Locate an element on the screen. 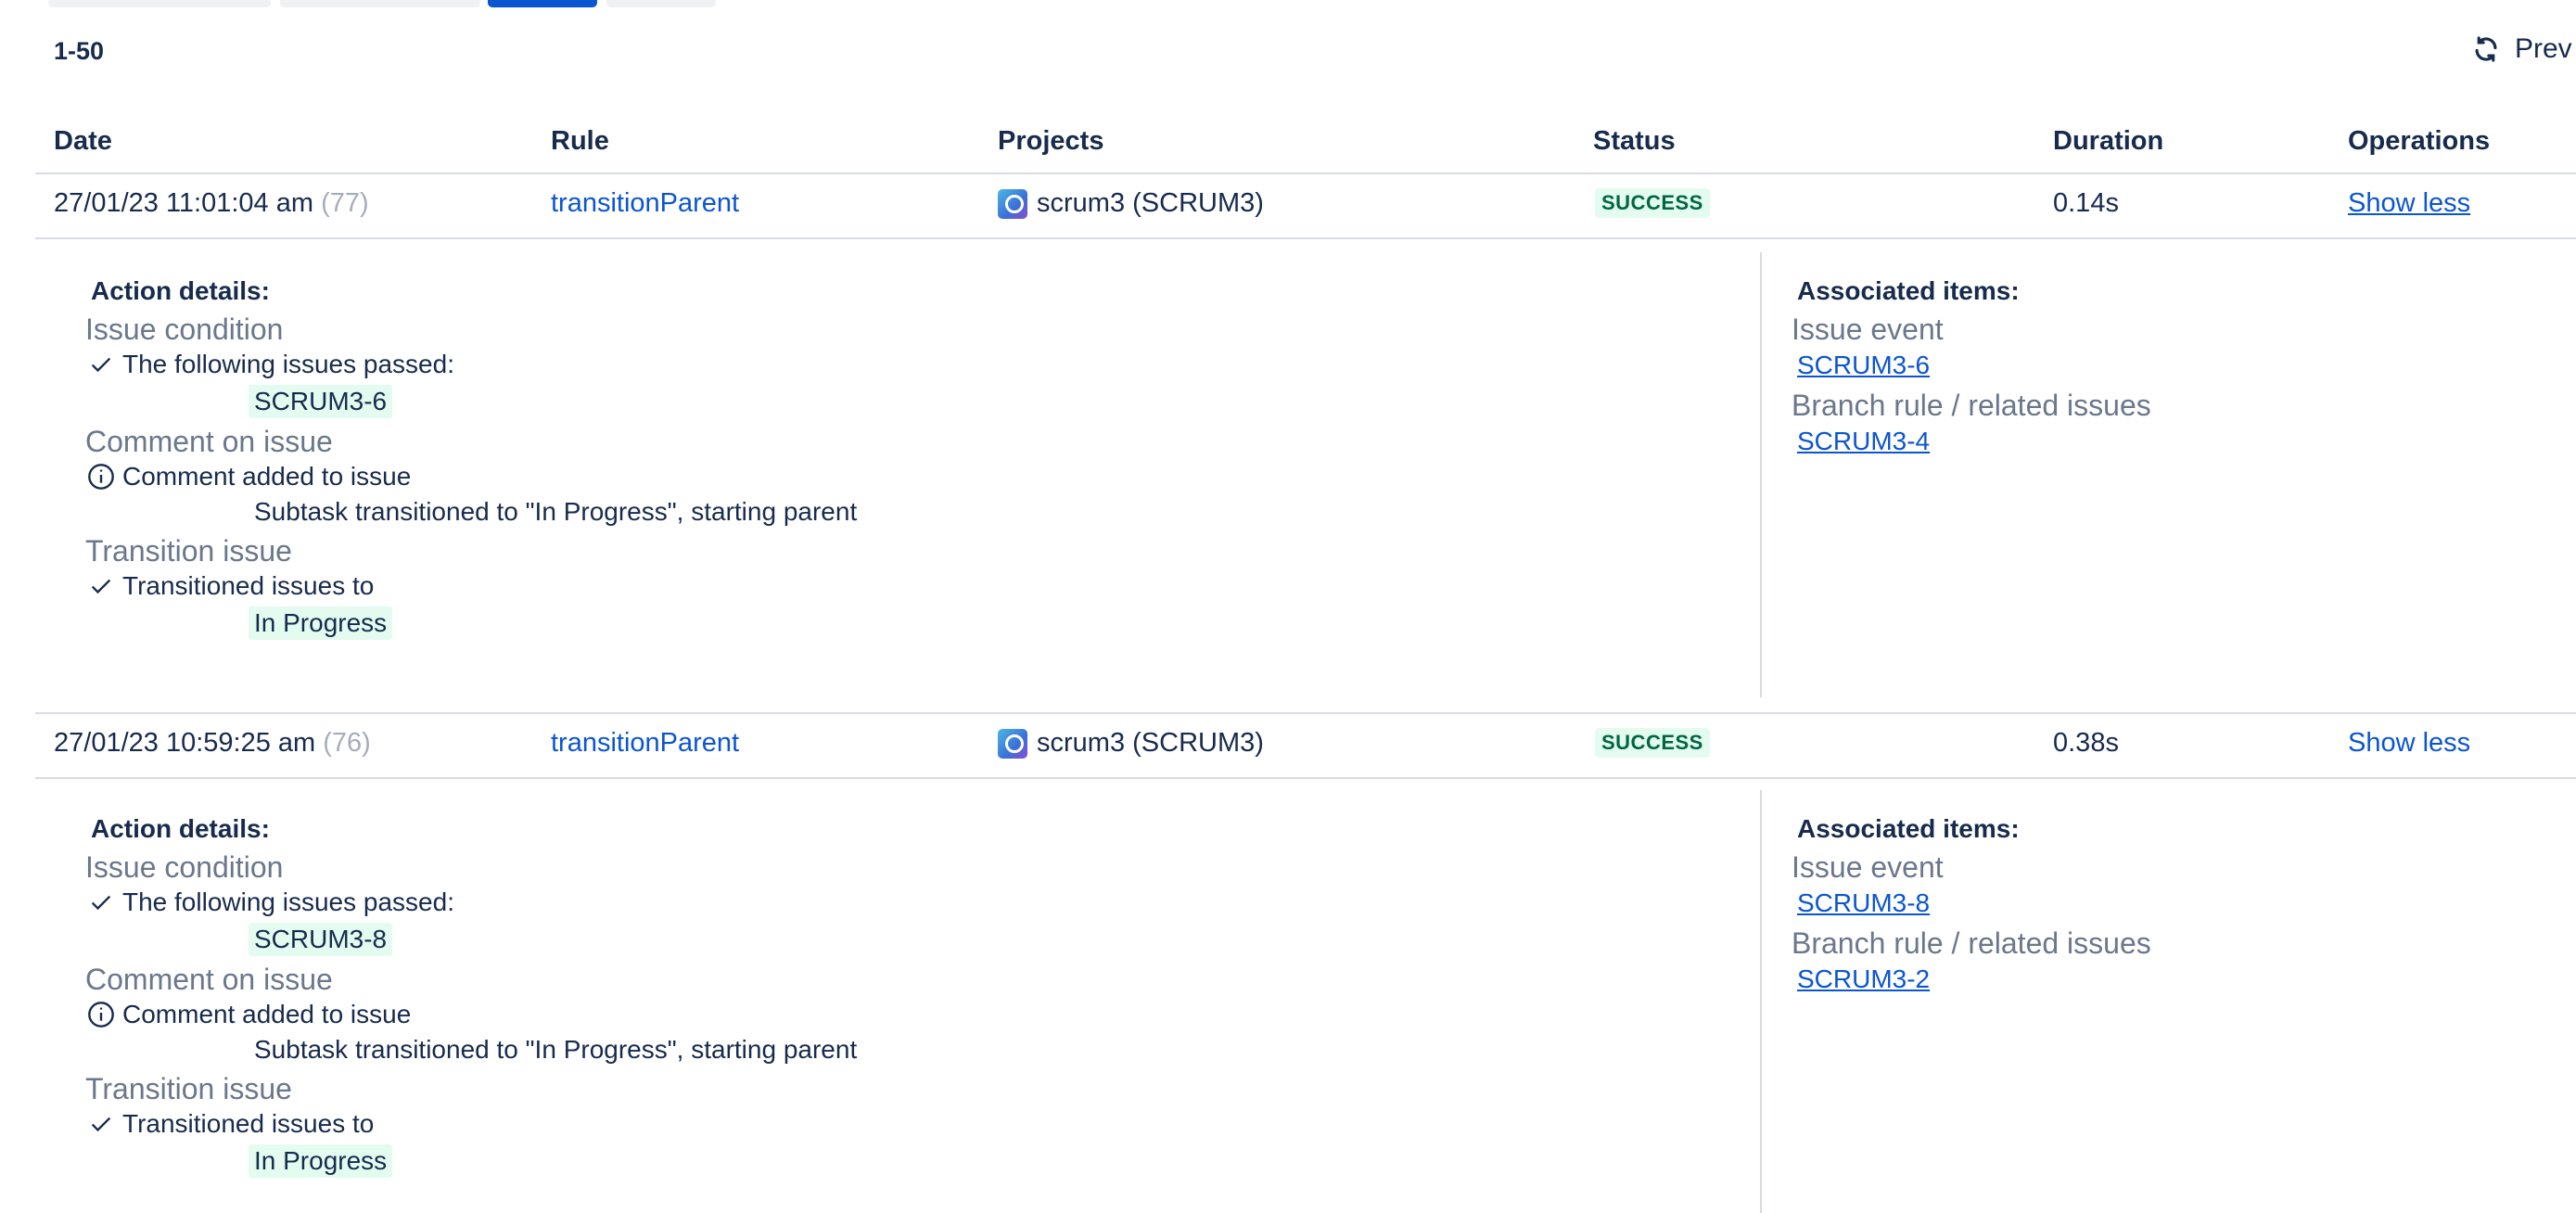 Image resolution: width=2576 pixels, height=1213 pixels. duration: 0.38s is located at coordinates (2086, 743).